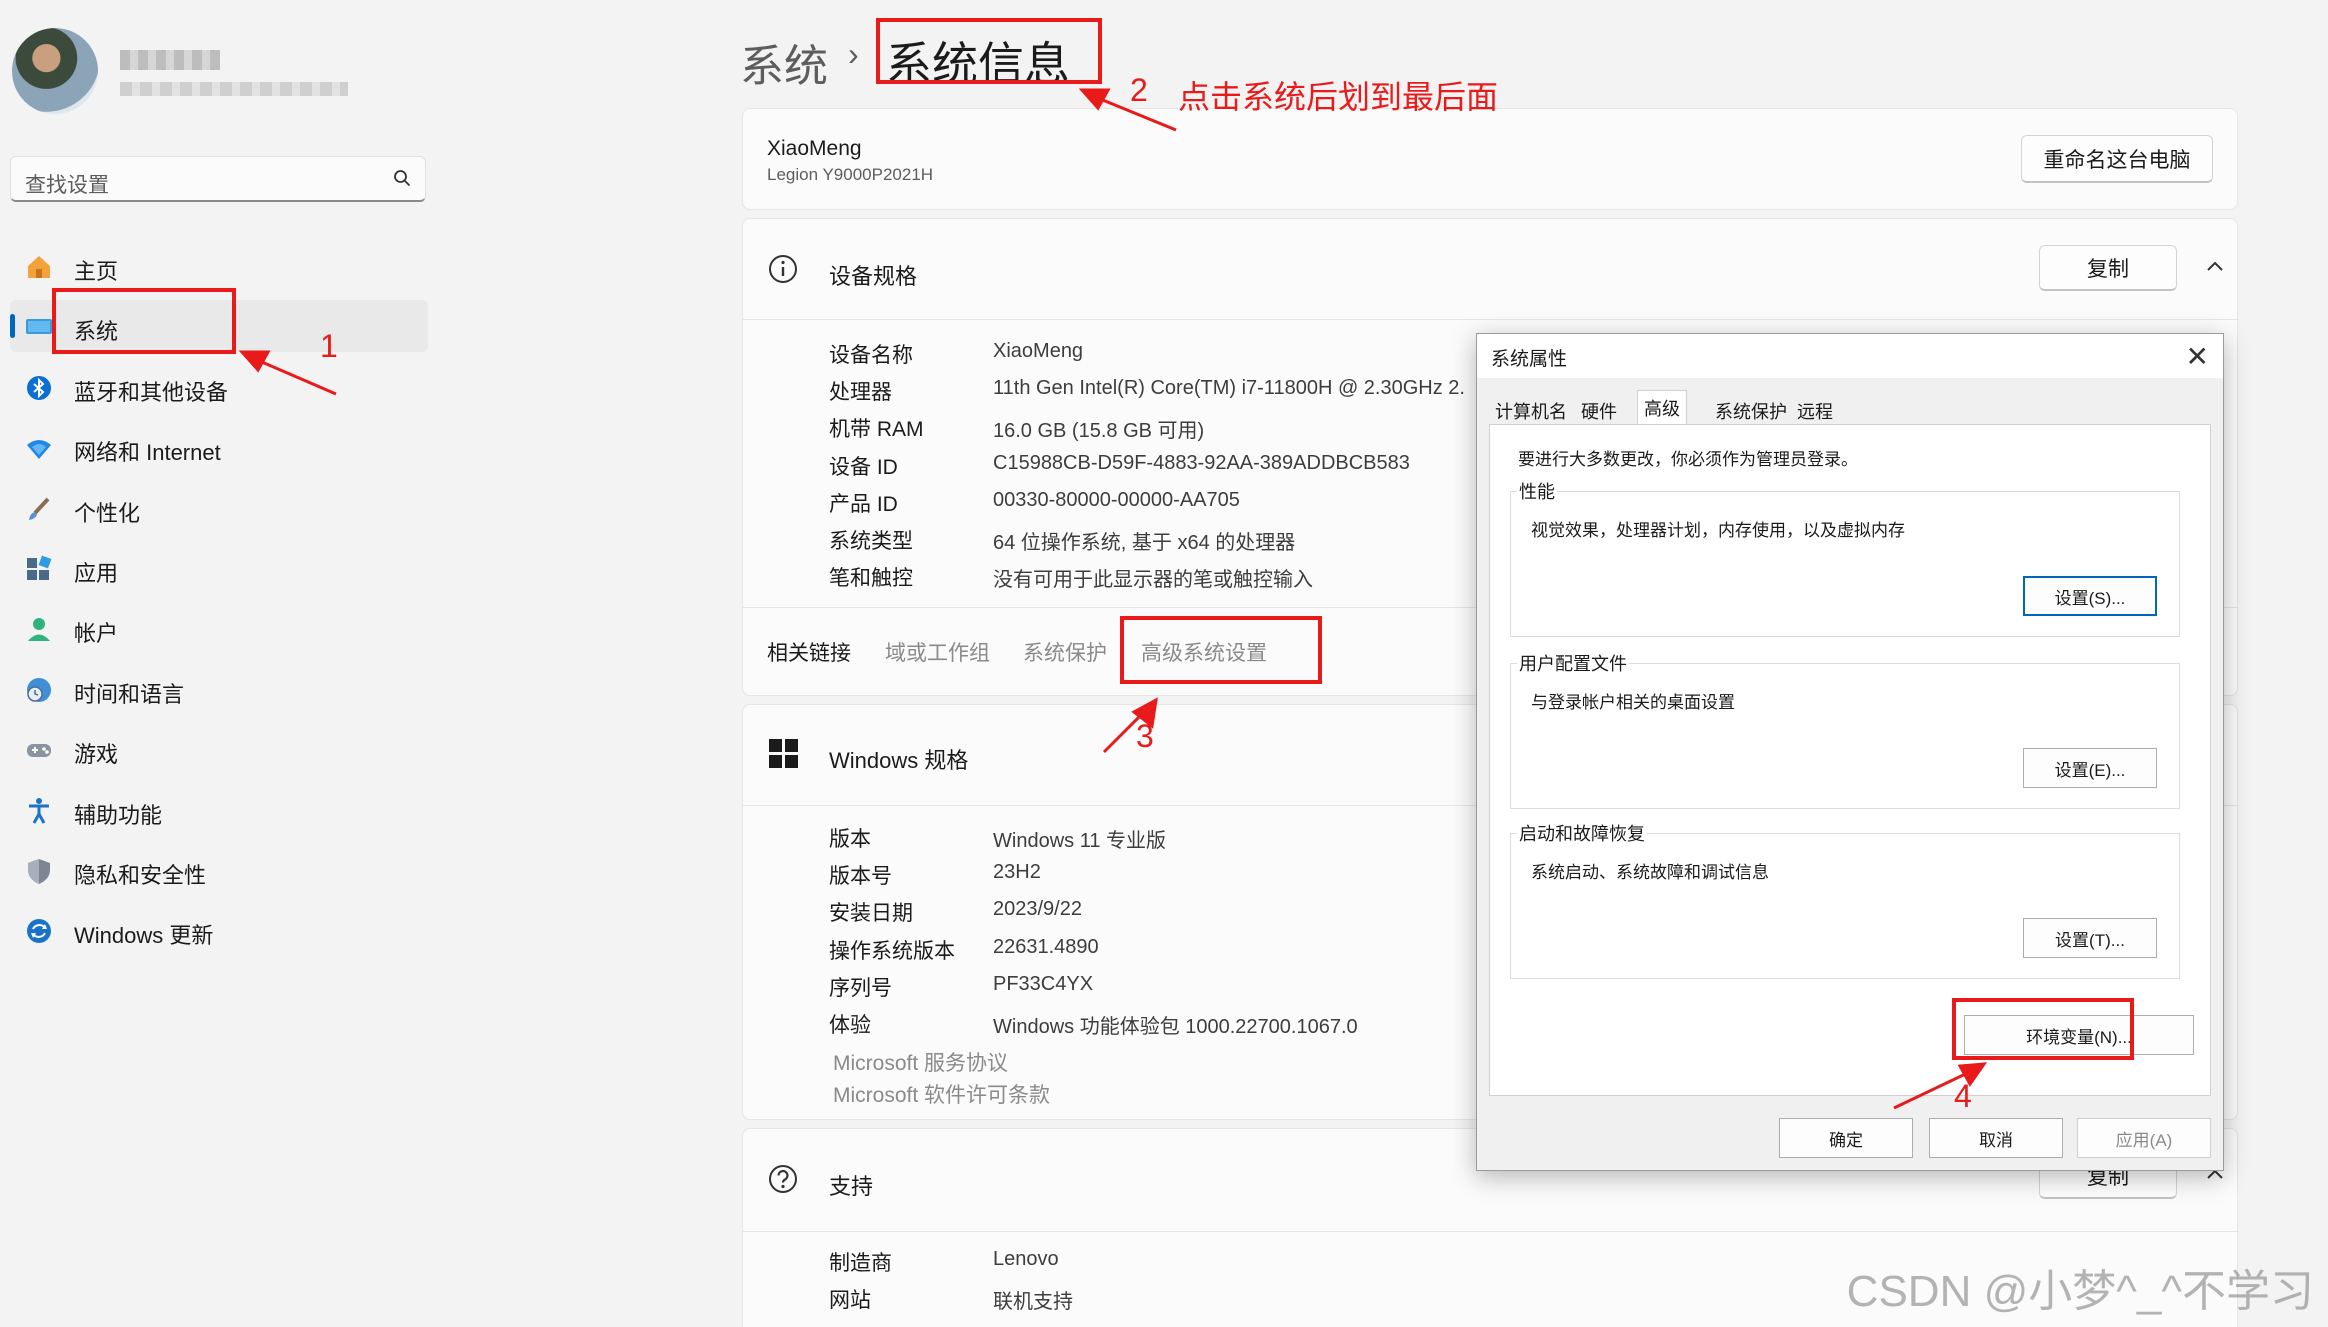 The height and width of the screenshot is (1327, 2328). Describe the element at coordinates (783, 269) in the screenshot. I see `info-icon` at that location.